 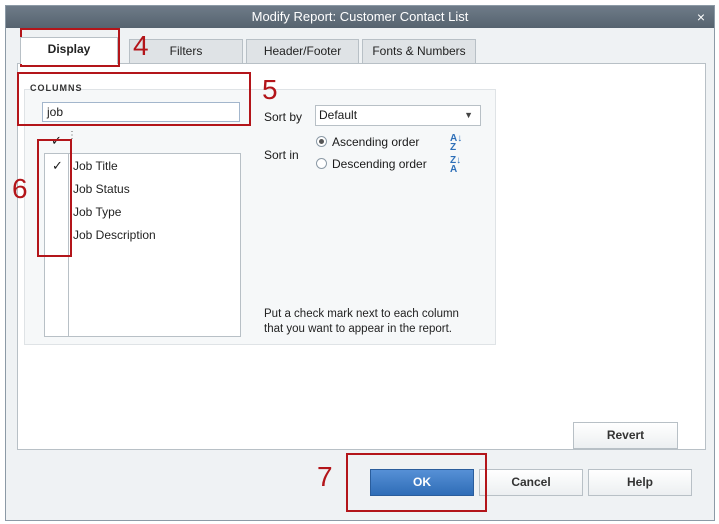 I want to click on annotation-number-6: 6, so click(x=20, y=188).